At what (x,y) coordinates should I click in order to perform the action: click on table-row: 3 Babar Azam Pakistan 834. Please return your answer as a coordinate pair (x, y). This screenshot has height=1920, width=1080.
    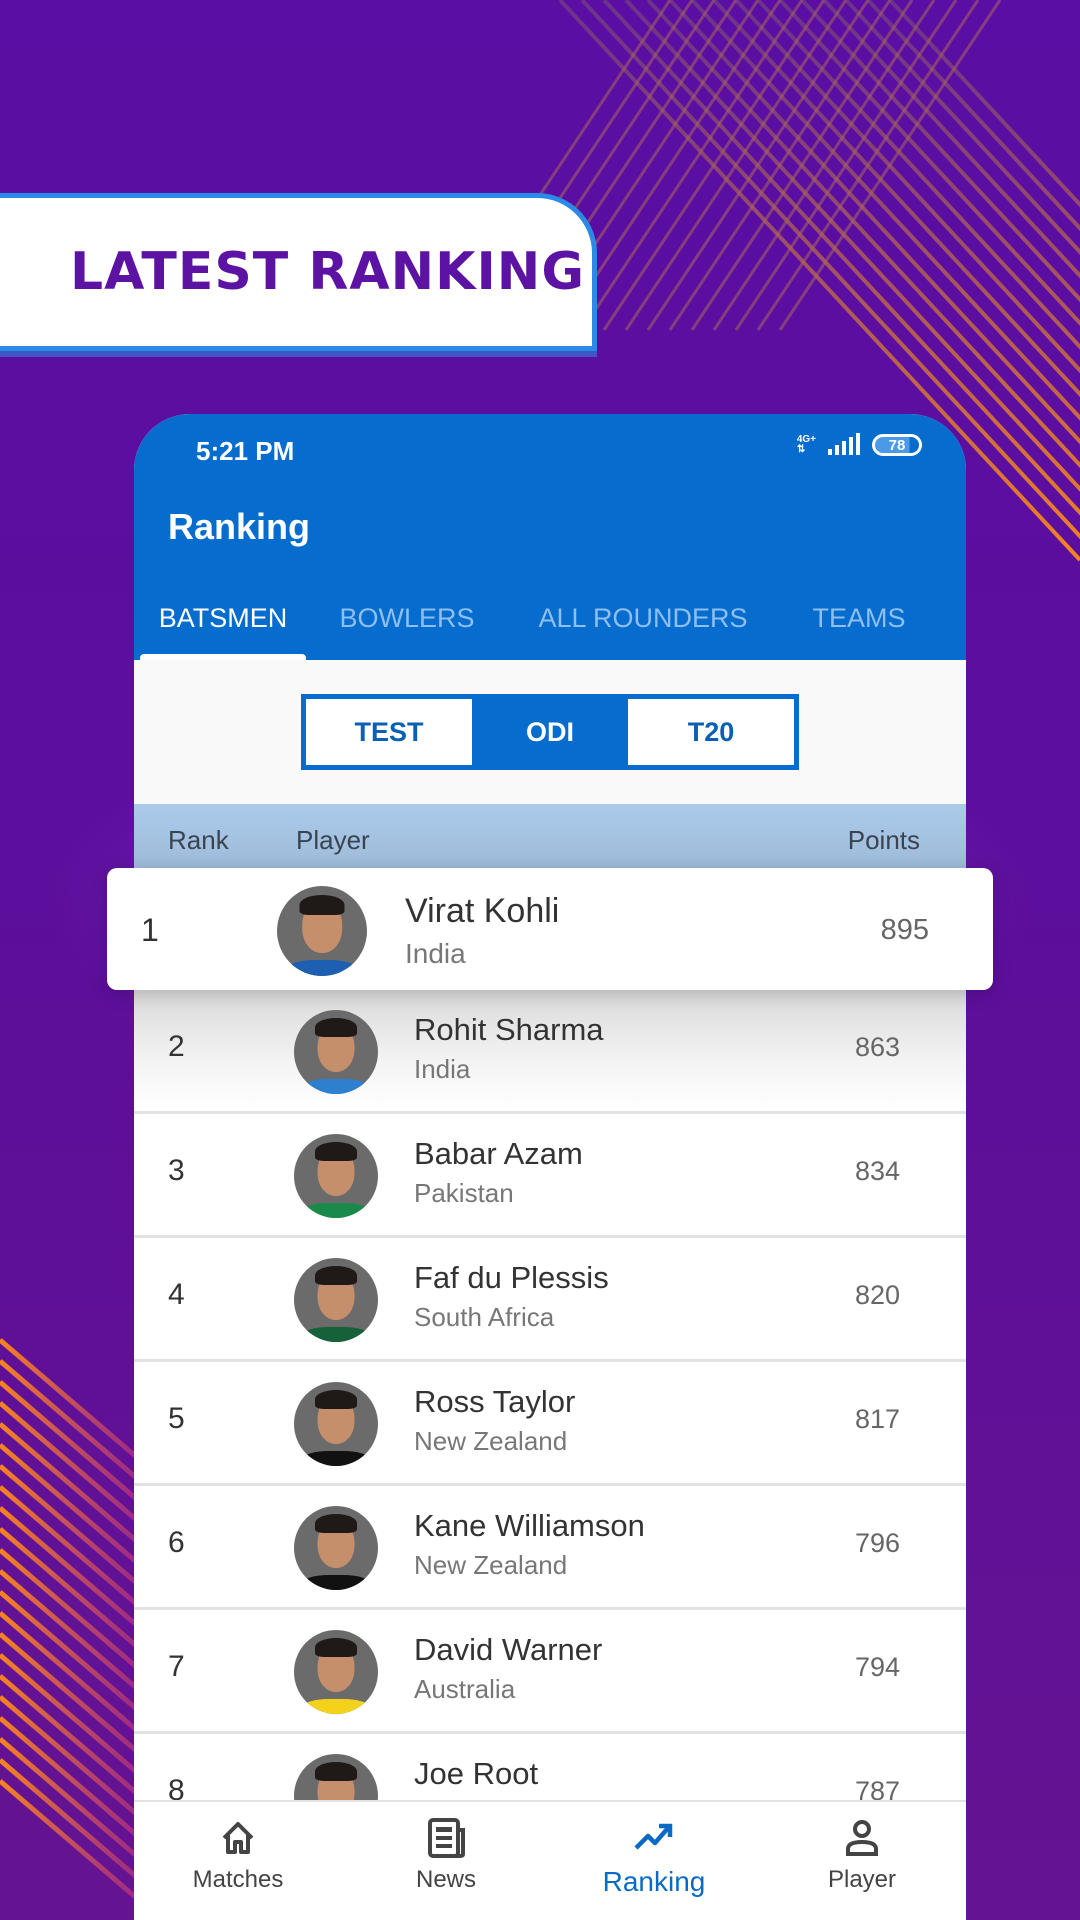
    Looking at the image, I should click on (550, 1176).